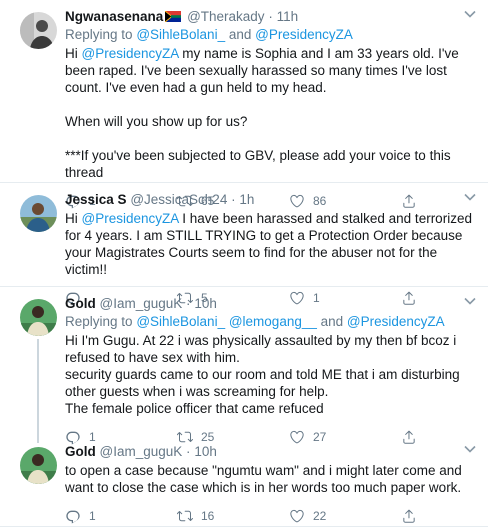  I want to click on share-button, so click(413, 516).